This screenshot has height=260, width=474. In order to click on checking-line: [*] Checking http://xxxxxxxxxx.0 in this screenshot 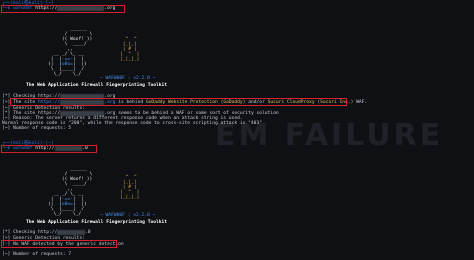, I will do `click(46, 232)`.